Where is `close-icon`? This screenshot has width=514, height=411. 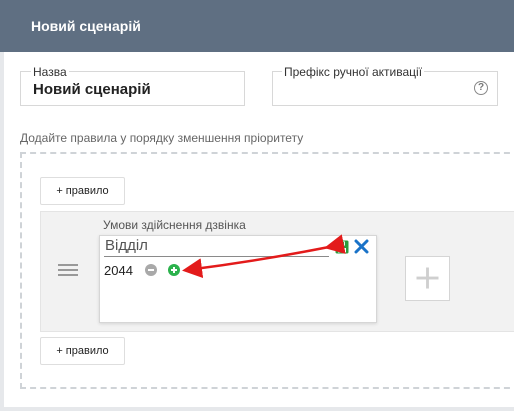
close-icon is located at coordinates (361, 246).